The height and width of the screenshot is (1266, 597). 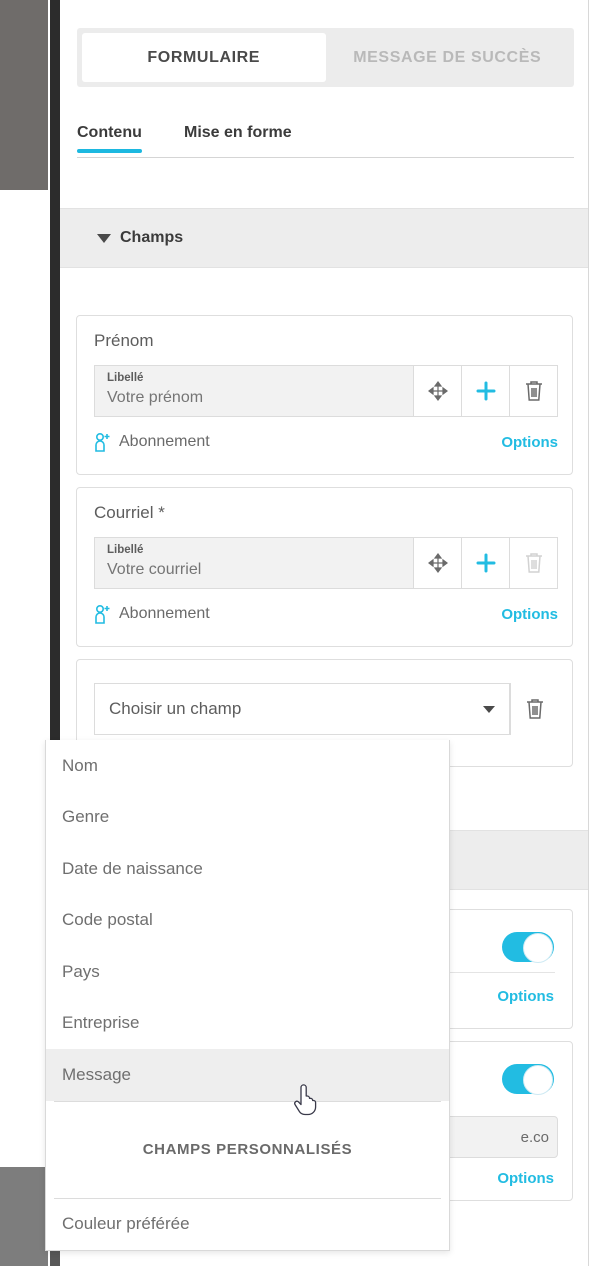 I want to click on field-selector-row: Choisir un champ, so click(x=326, y=709).